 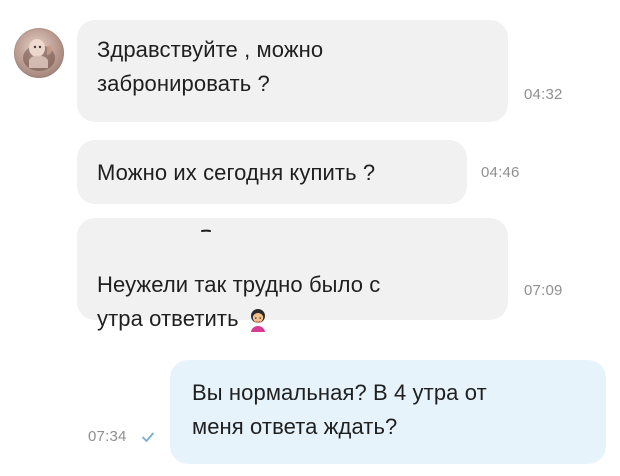 I want to click on message-text: Можно их сегодня купить ?, so click(x=236, y=172).